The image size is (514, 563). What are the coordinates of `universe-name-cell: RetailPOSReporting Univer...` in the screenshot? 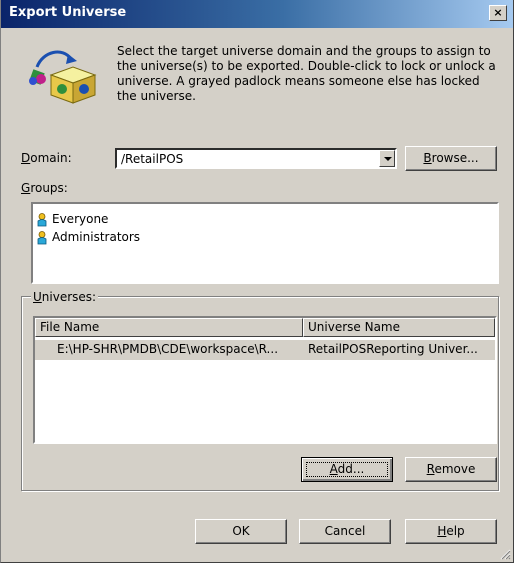 It's located at (393, 349).